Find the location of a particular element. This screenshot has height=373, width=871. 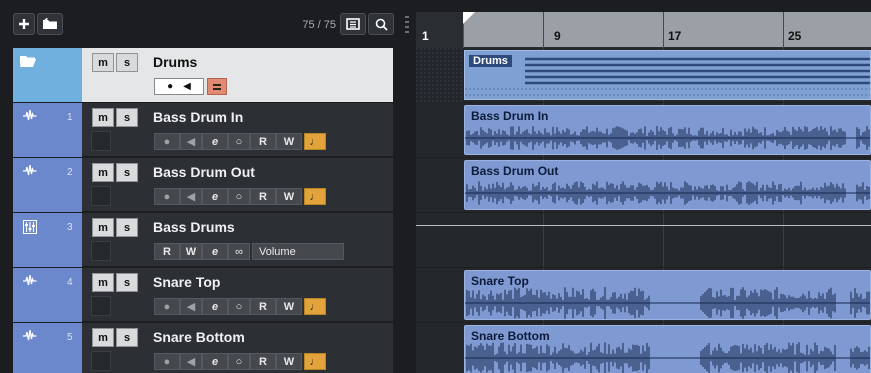

record-enable-icon: ● is located at coordinates (170, 86).